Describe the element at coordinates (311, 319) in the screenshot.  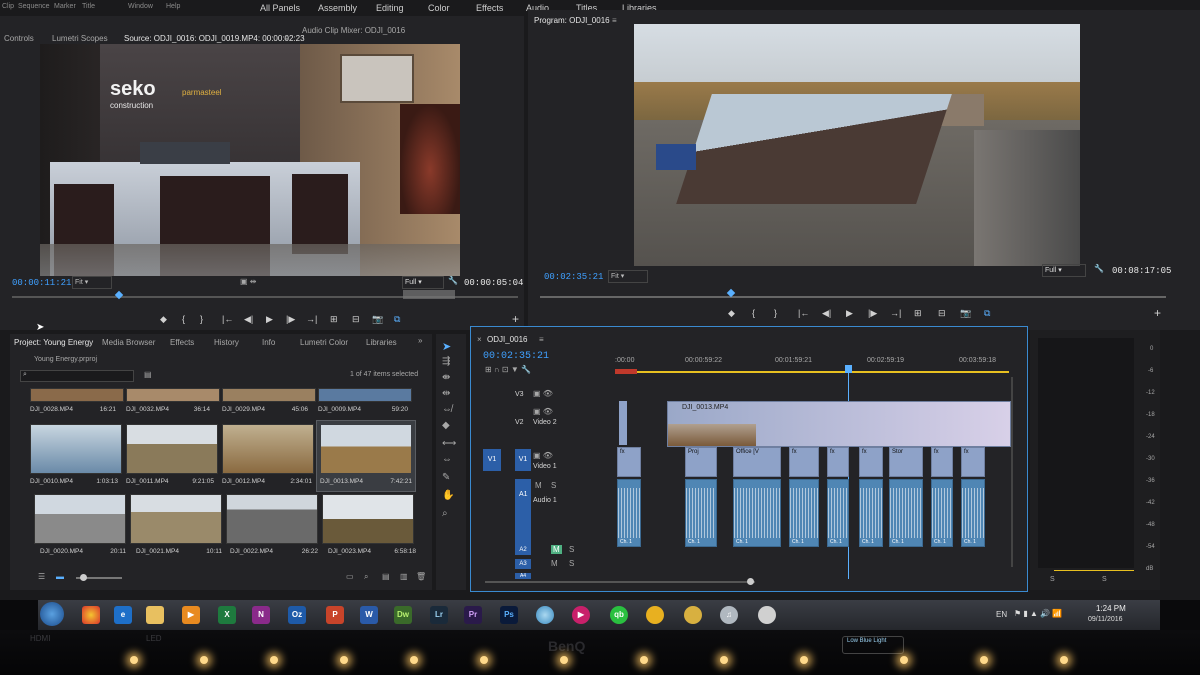
I see `source-goto-out-button: →|` at that location.